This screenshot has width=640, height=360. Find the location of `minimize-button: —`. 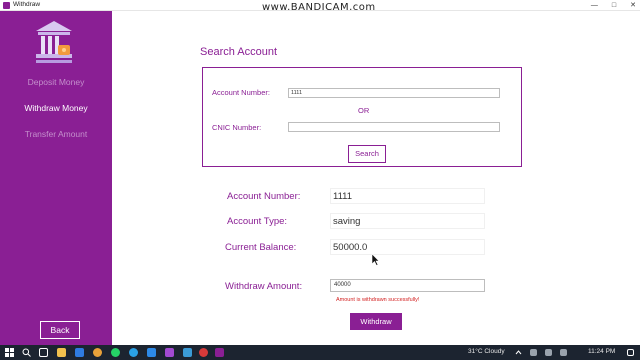

minimize-button: — is located at coordinates (594, 5).